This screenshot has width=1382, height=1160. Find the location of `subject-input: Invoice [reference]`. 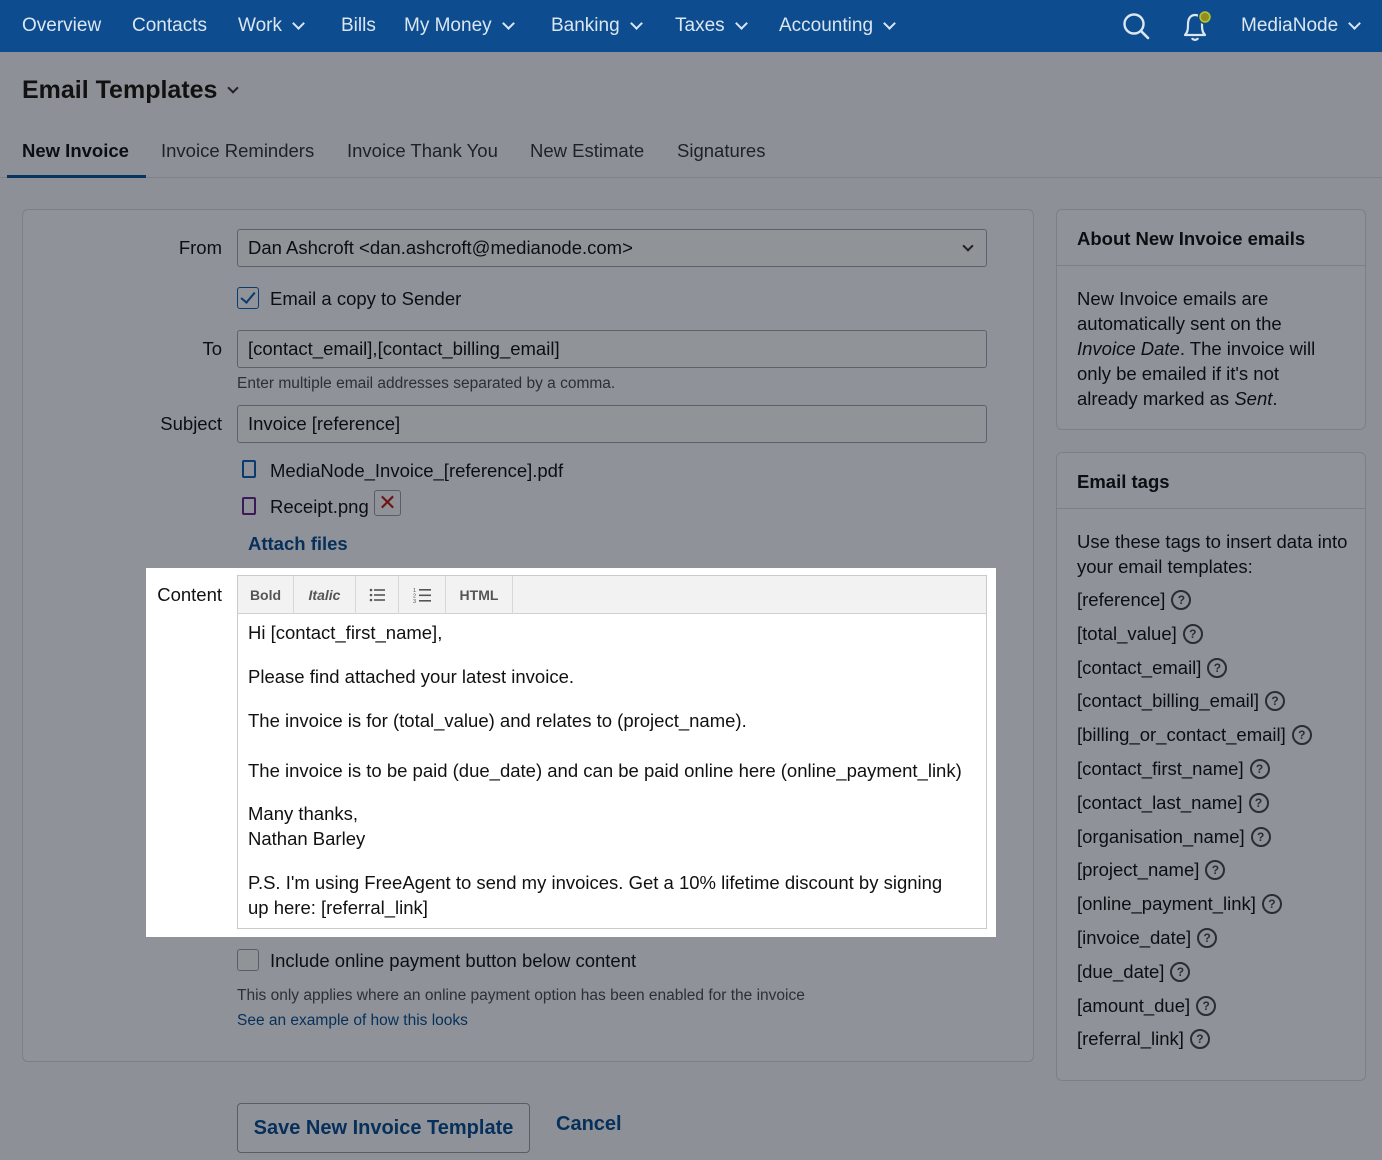

subject-input: Invoice [reference] is located at coordinates (612, 424).